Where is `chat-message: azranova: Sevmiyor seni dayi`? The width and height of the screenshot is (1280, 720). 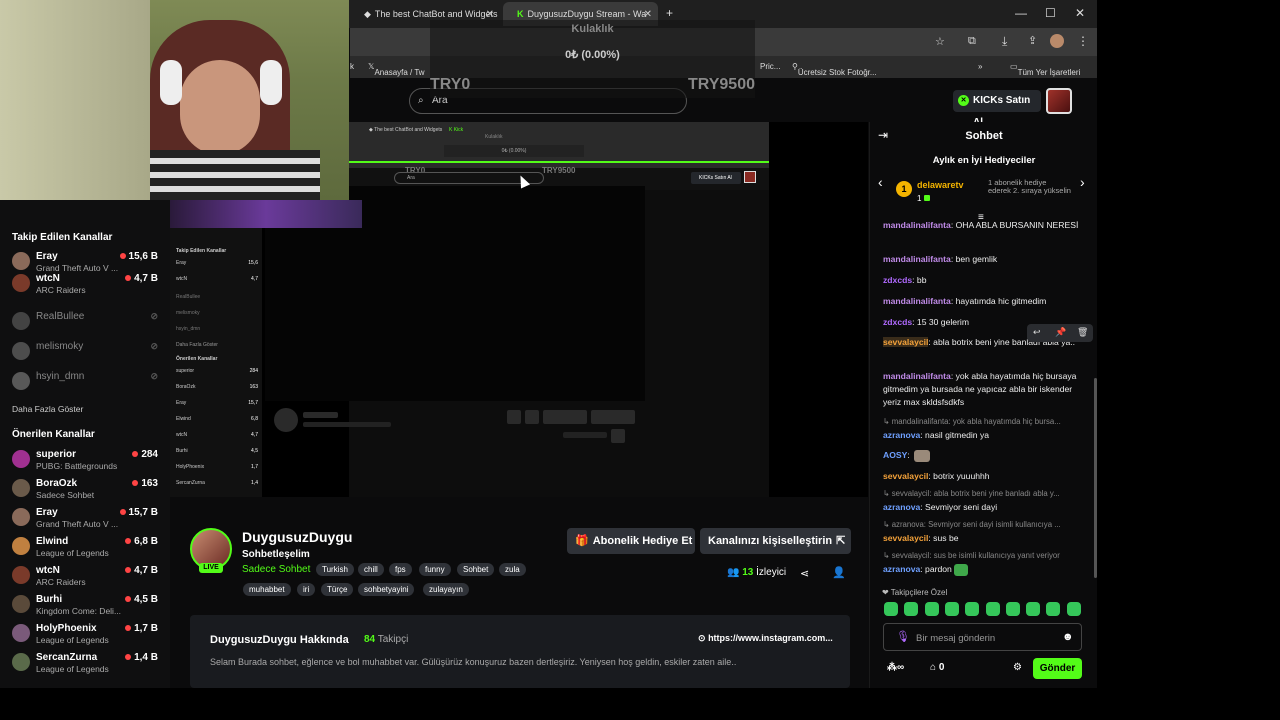 chat-message: azranova: Sevmiyor seni dayi is located at coordinates (985, 507).